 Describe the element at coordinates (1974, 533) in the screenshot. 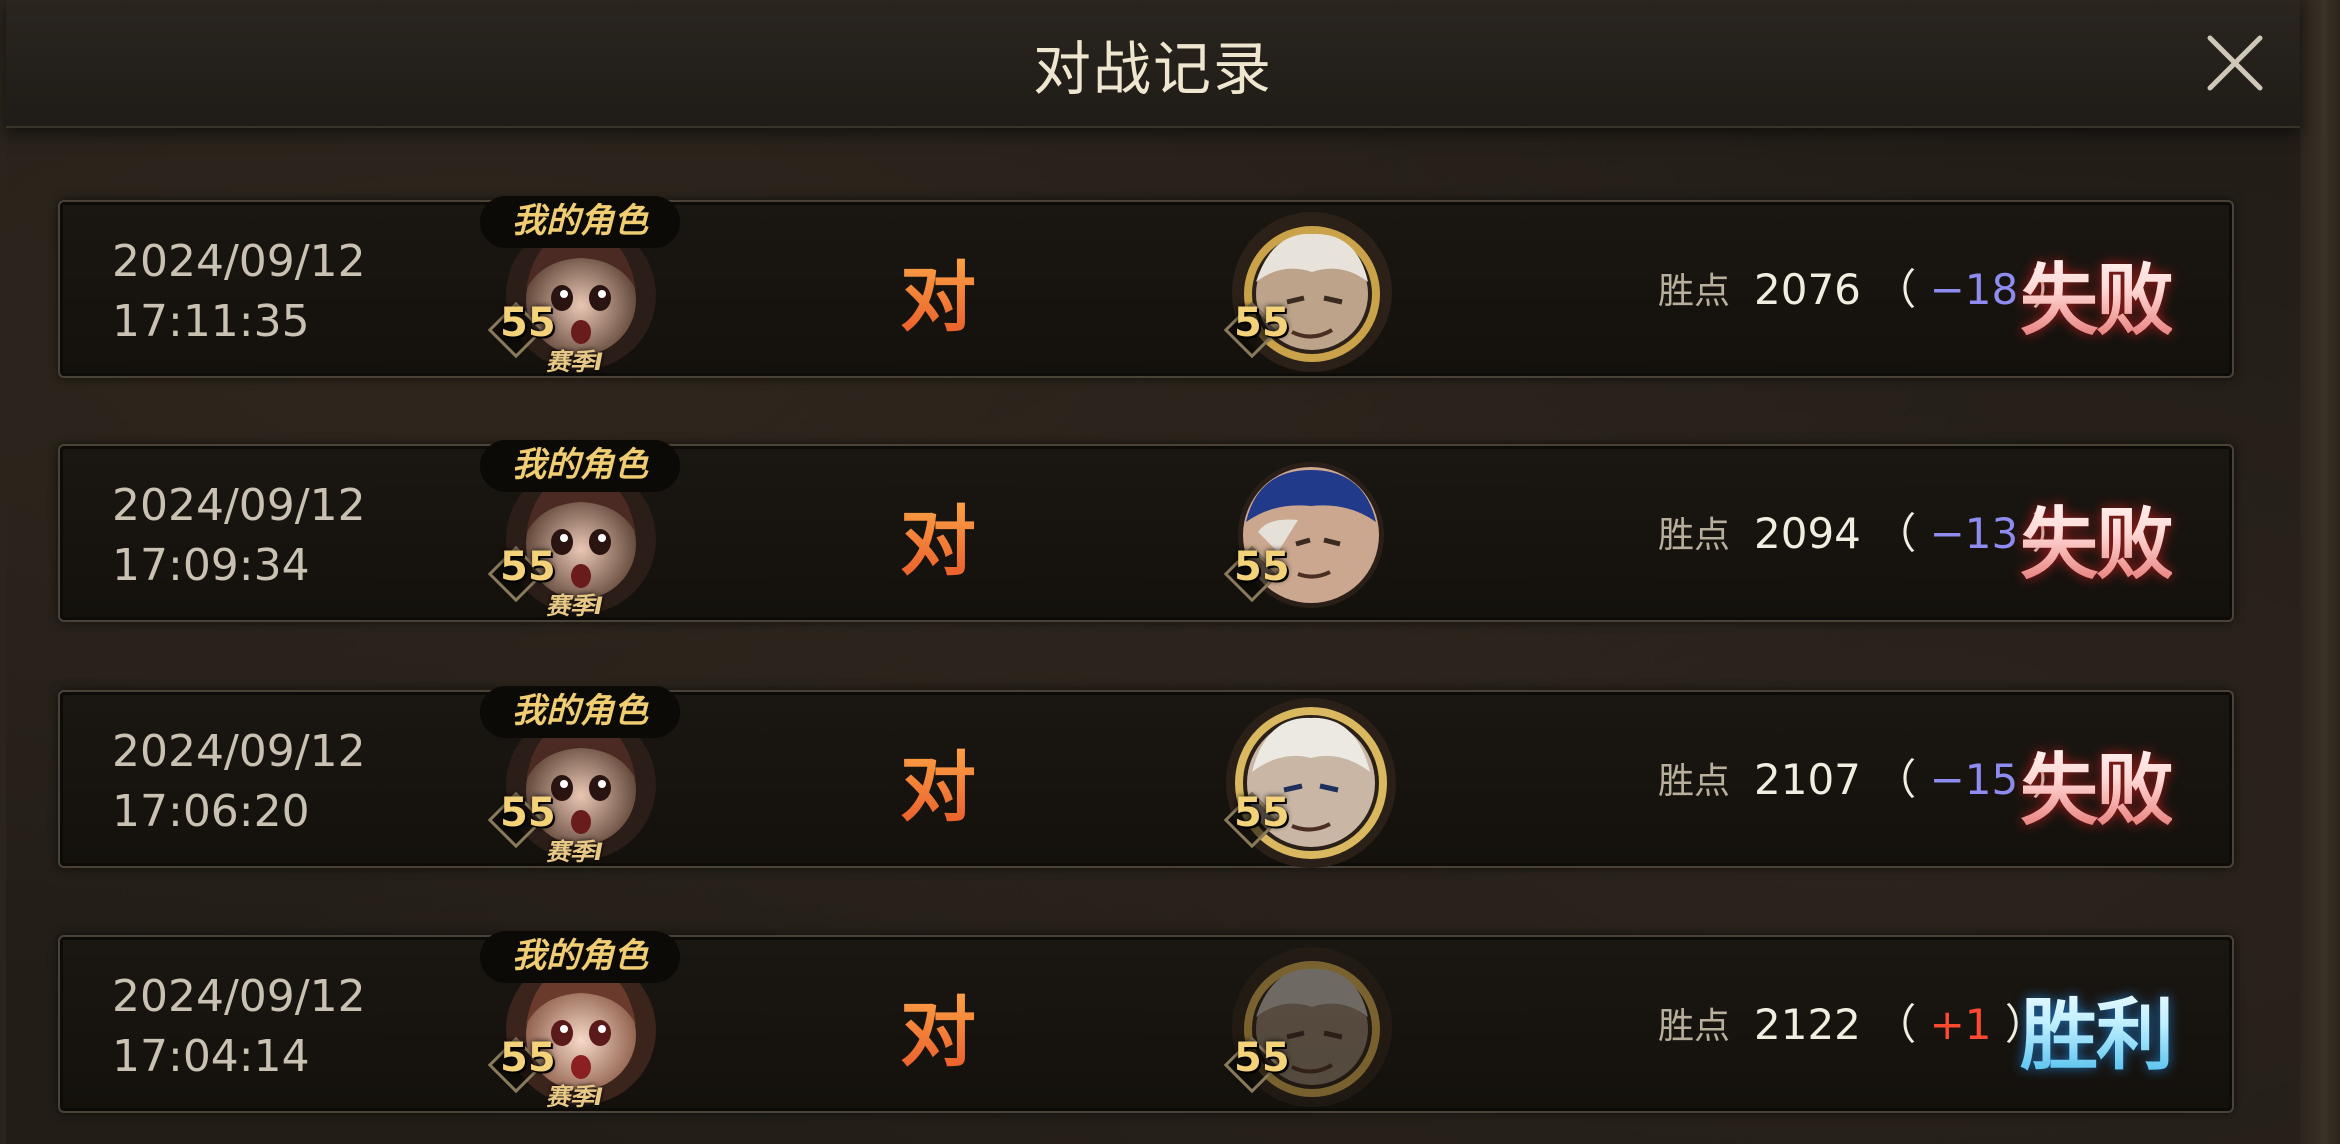

I see `points-delta: −13` at that location.